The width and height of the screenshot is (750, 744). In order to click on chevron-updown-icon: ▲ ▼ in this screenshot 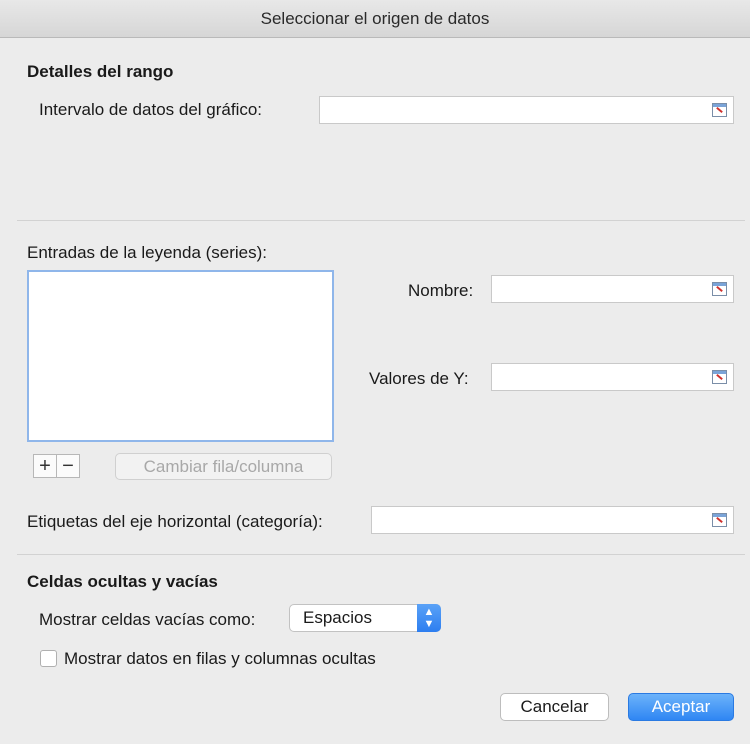, I will do `click(429, 618)`.